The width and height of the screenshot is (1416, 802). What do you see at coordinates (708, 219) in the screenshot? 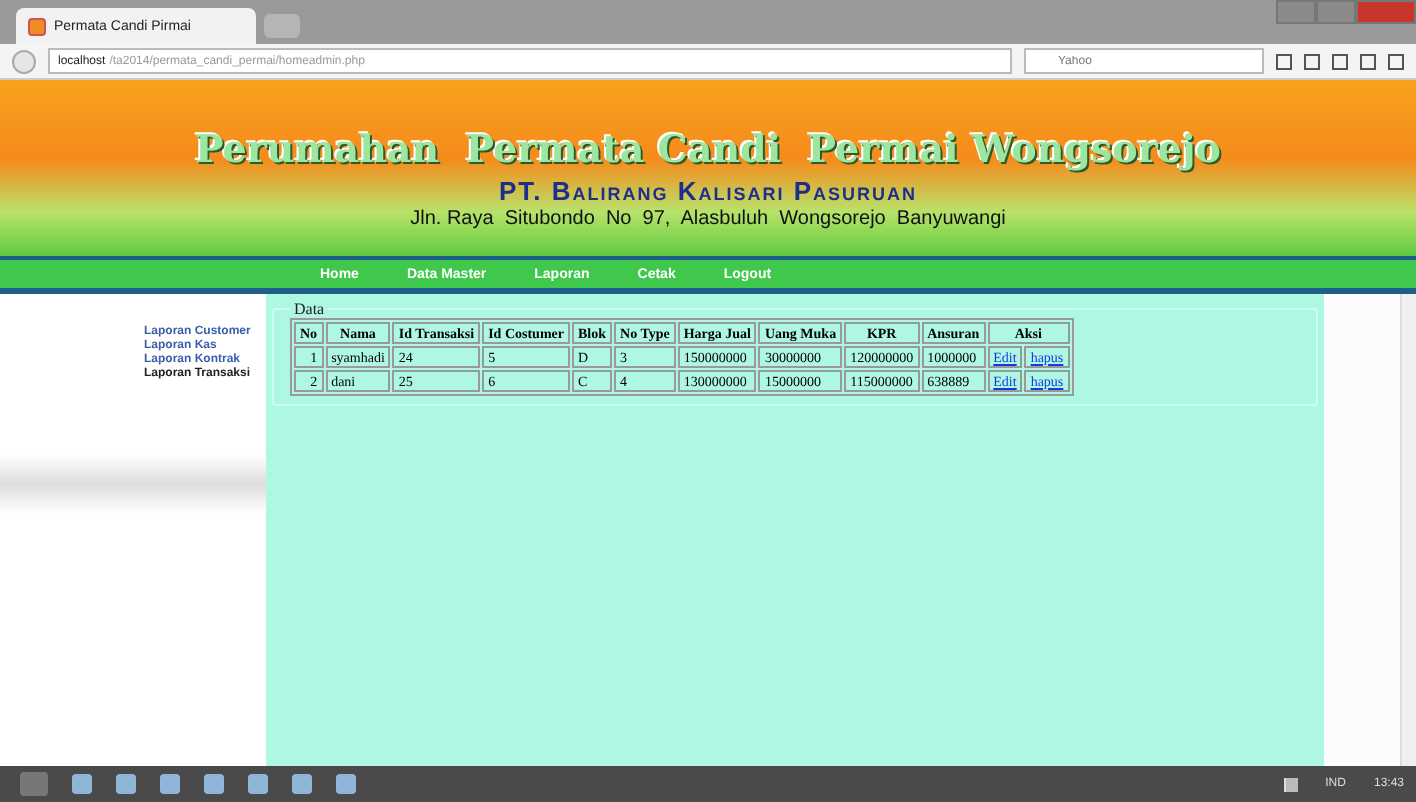
I see `company-address: Jln. Raya Situbondo No 97, Alasbuluh Wongsorejo Banyuwangi` at bounding box center [708, 219].